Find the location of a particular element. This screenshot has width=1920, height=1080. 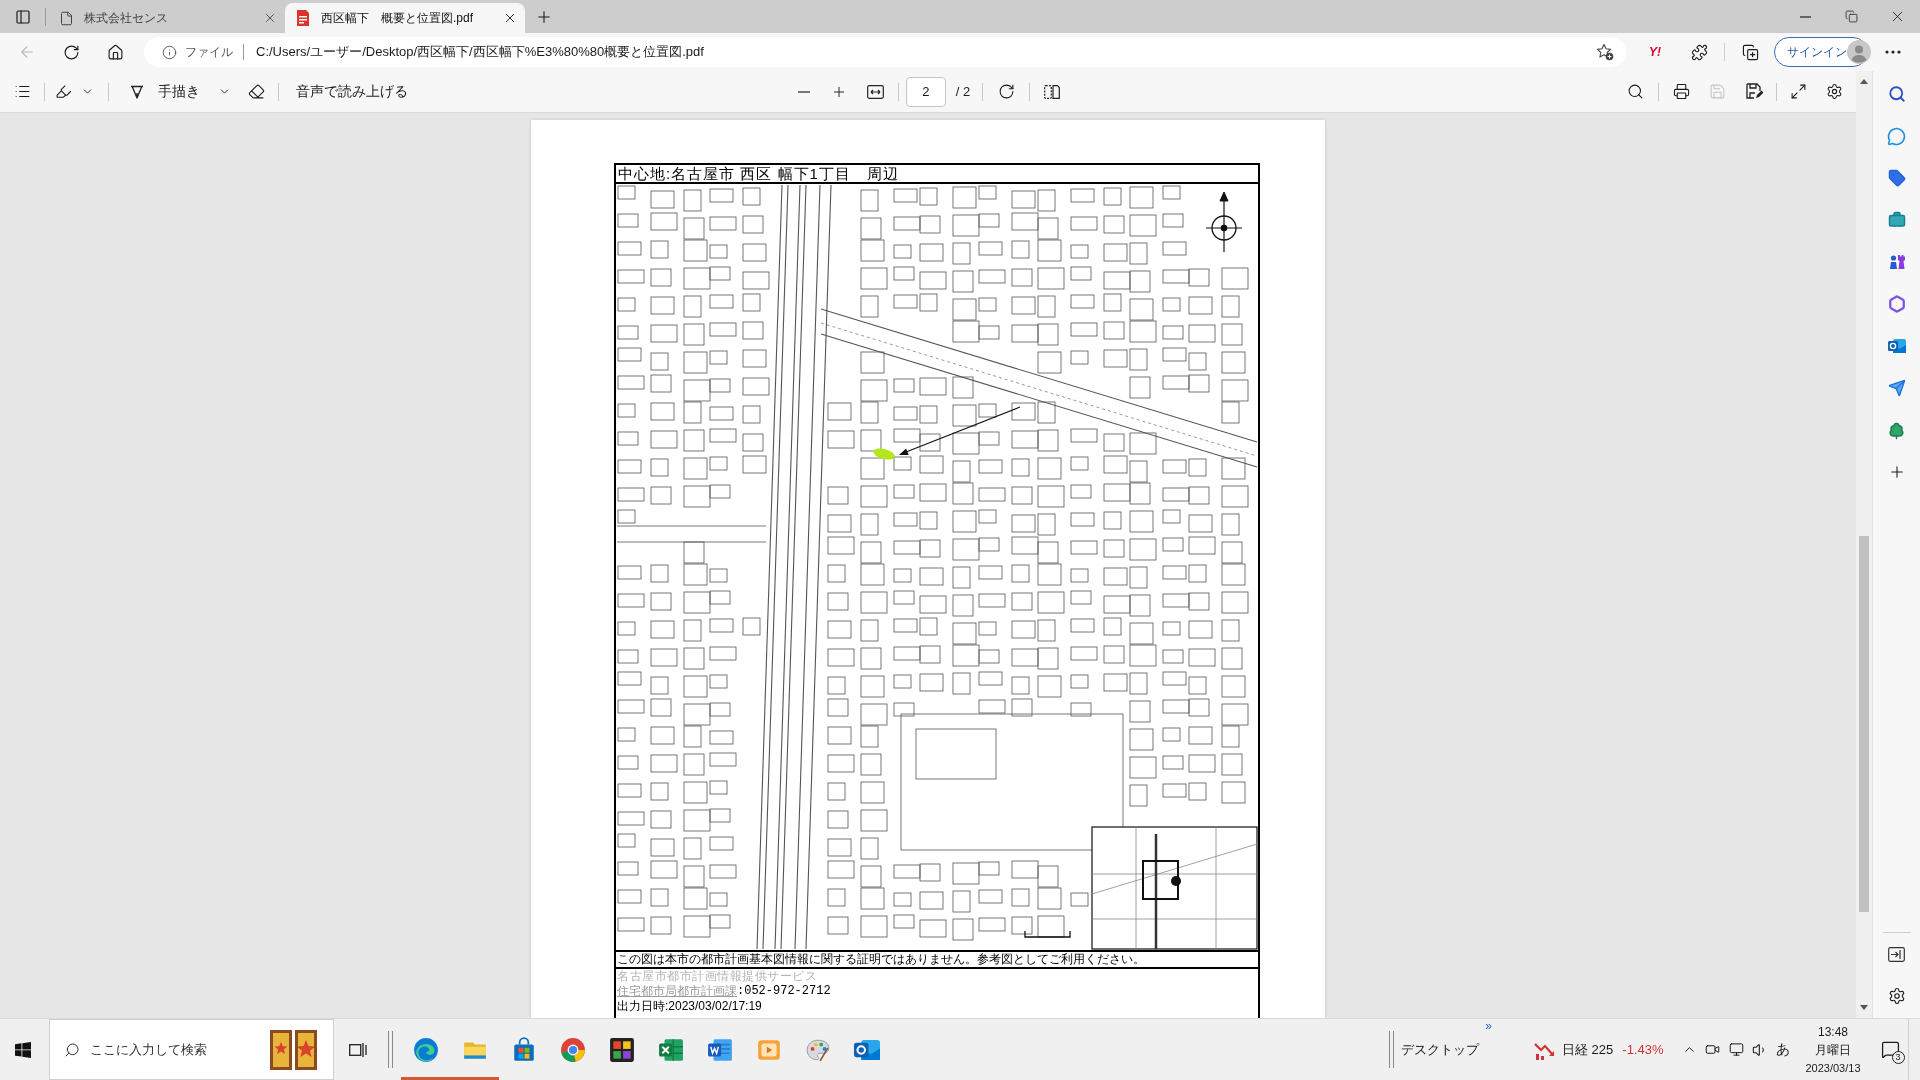

read-aloud-button: 音声で読み上げる is located at coordinates (352, 91).